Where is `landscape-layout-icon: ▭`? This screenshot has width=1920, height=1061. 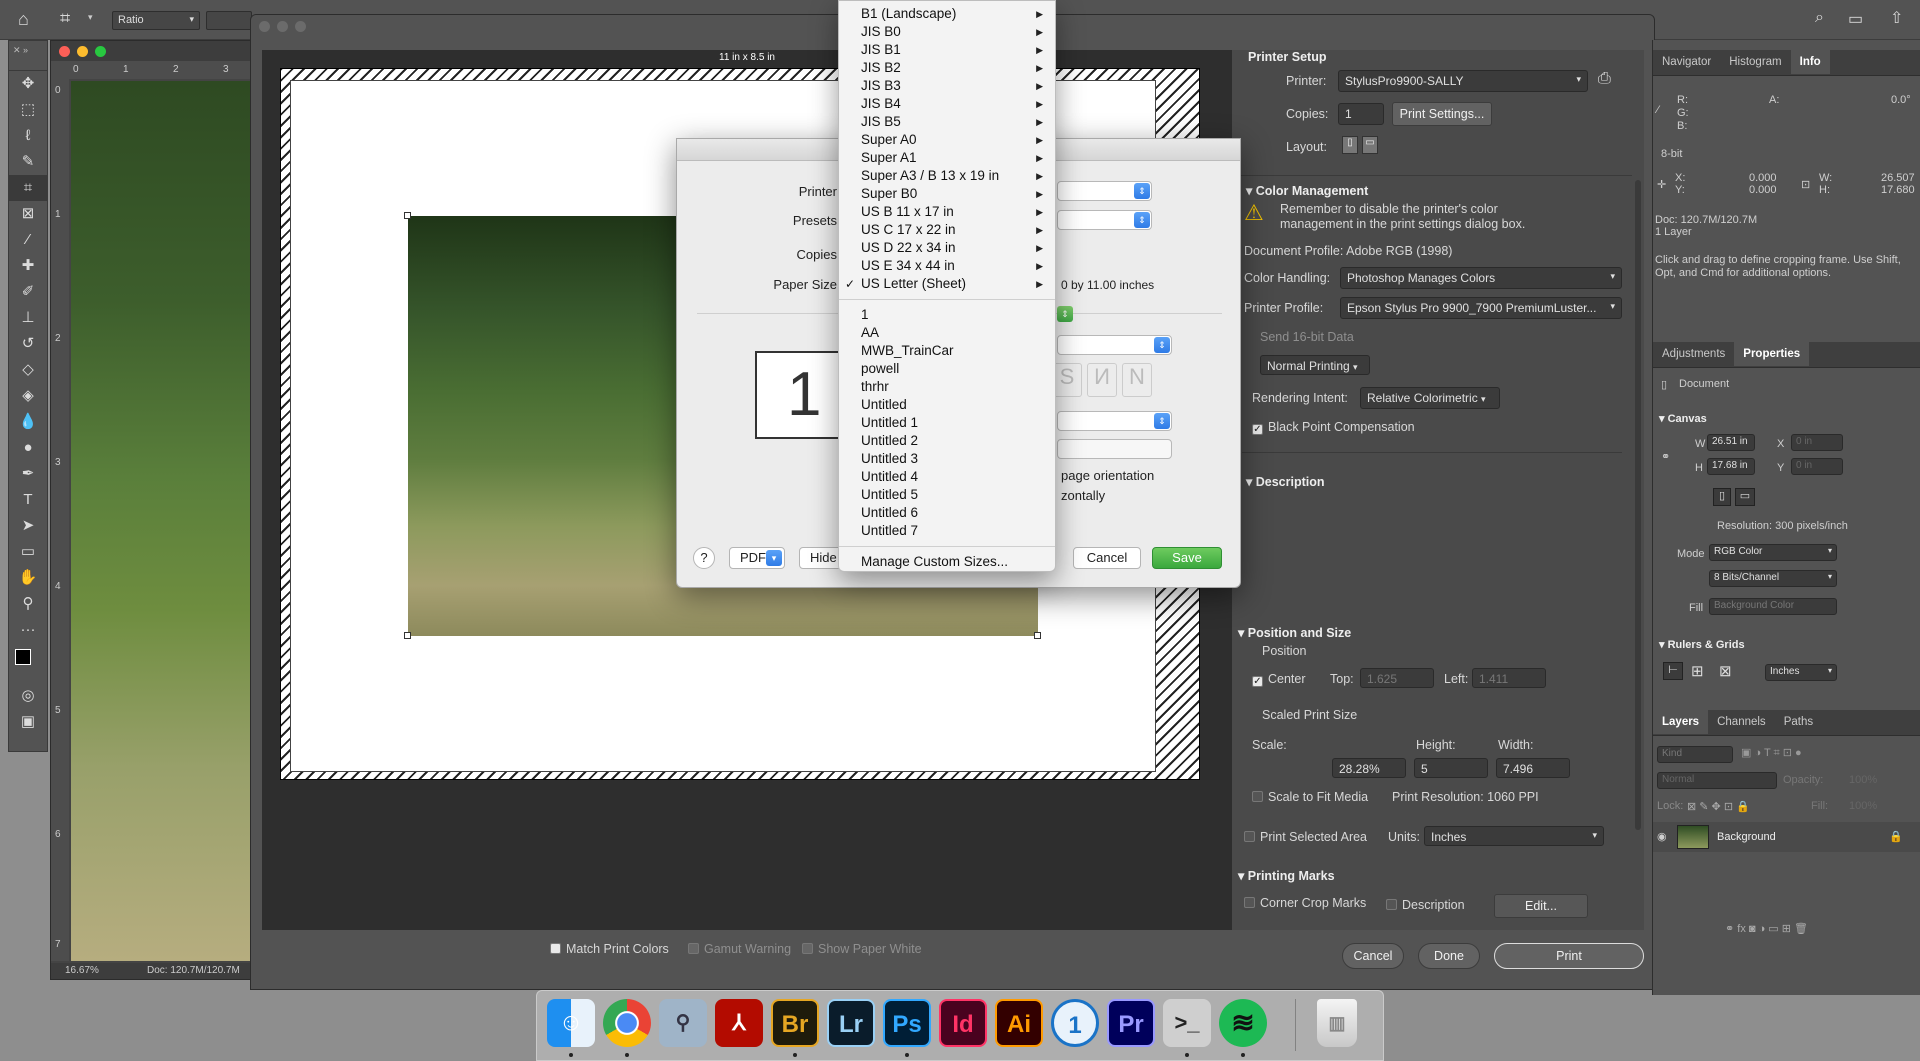
landscape-layout-icon: ▭ is located at coordinates (1370, 145).